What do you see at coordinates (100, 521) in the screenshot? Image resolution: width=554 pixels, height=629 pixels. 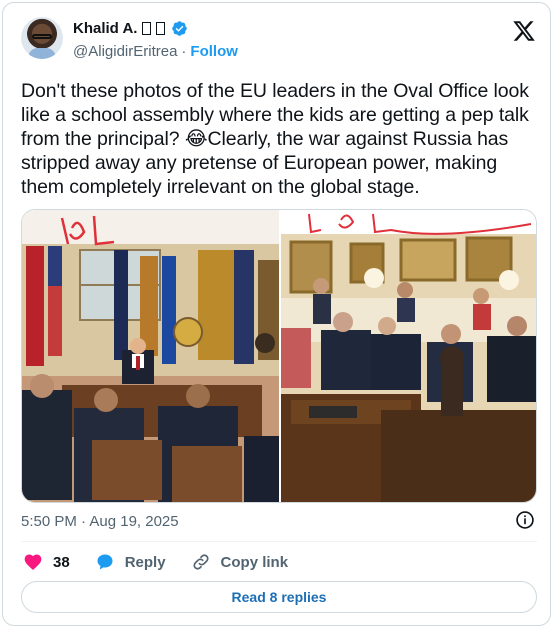 I see `tweet-timestamp: 5:50 PM · Aug 19, 2025` at bounding box center [100, 521].